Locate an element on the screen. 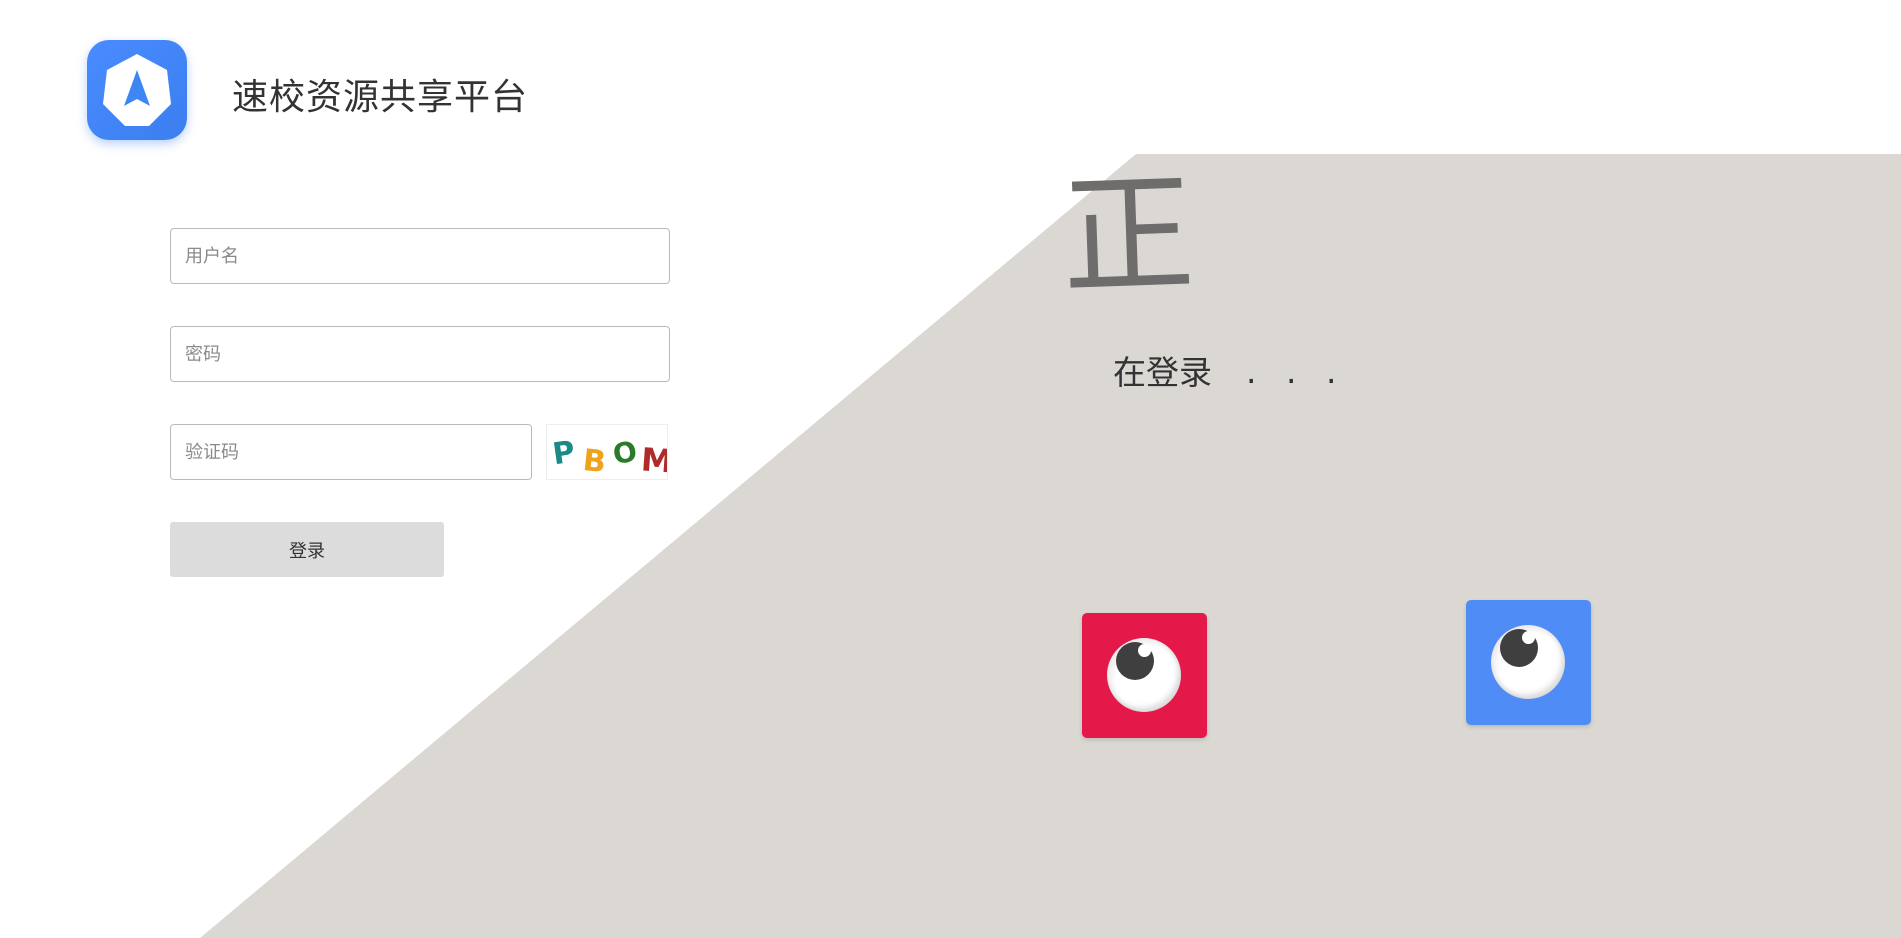  login-button: 登录 is located at coordinates (307, 549).